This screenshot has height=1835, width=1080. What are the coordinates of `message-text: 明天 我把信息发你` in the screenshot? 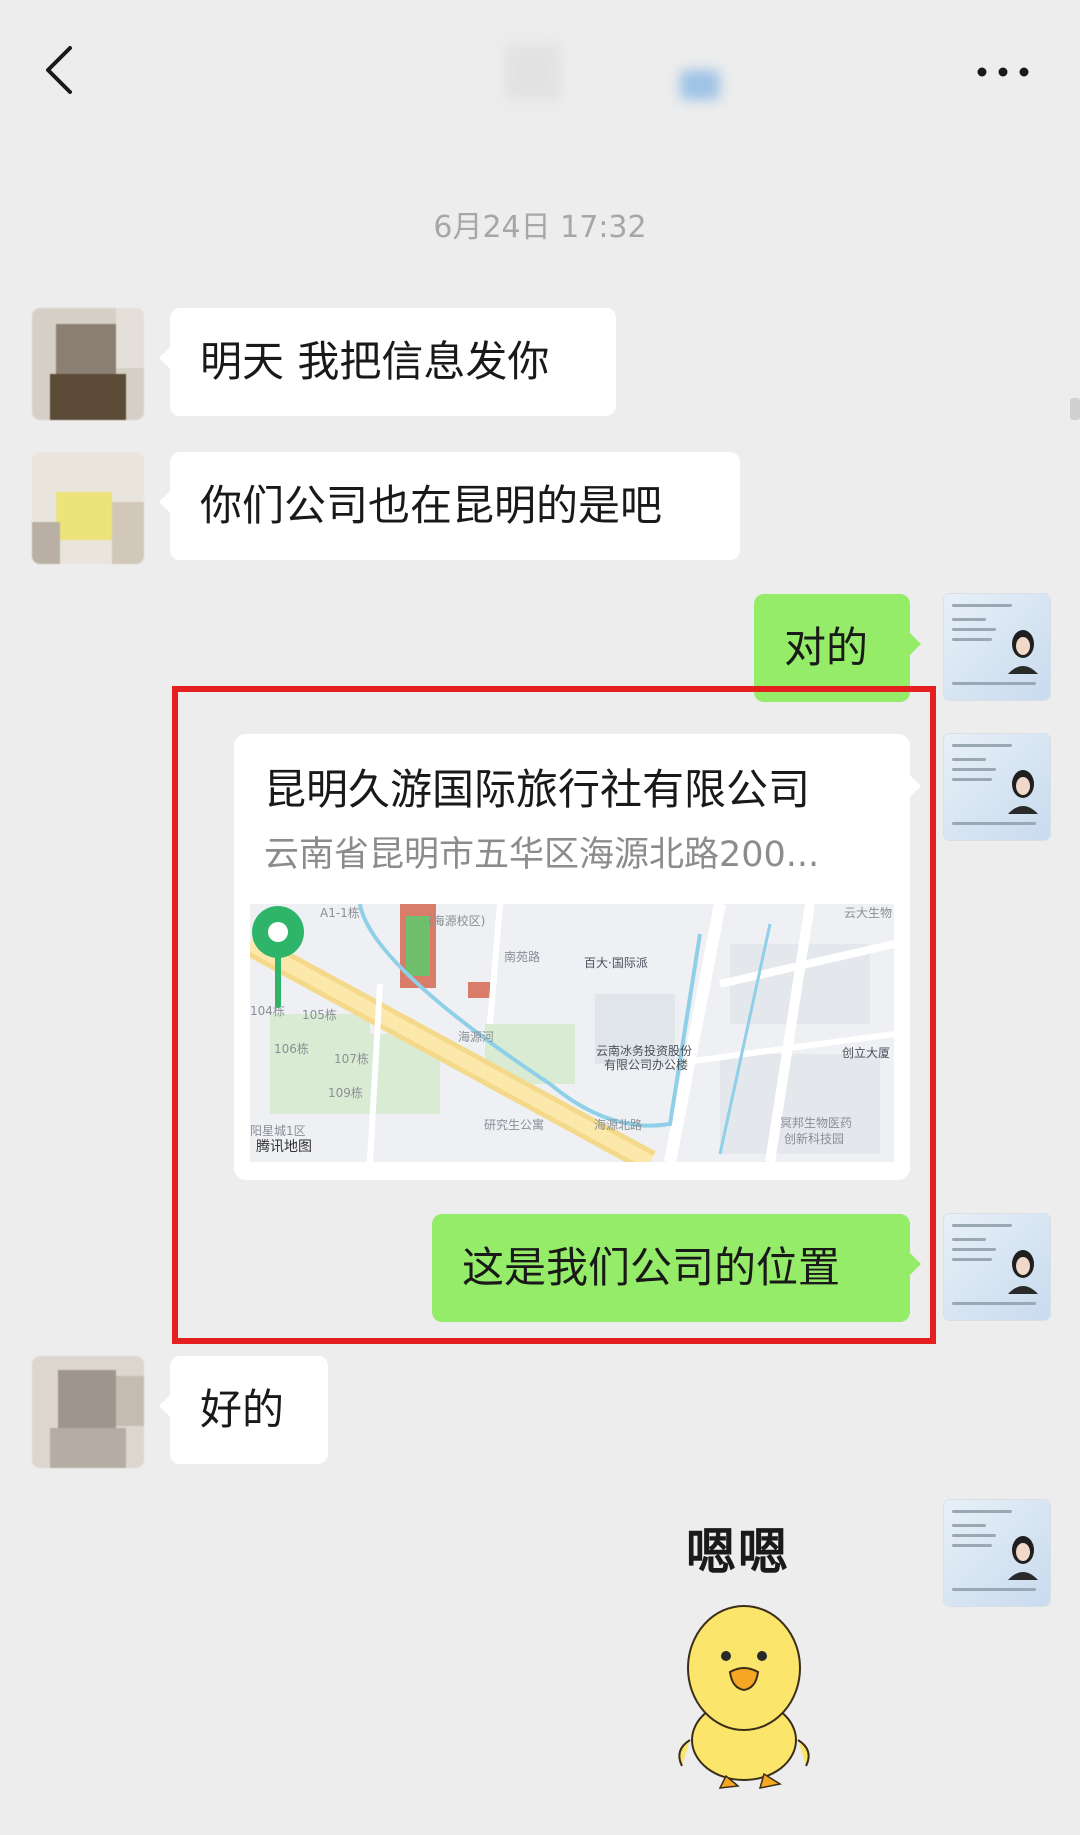 It's located at (375, 361).